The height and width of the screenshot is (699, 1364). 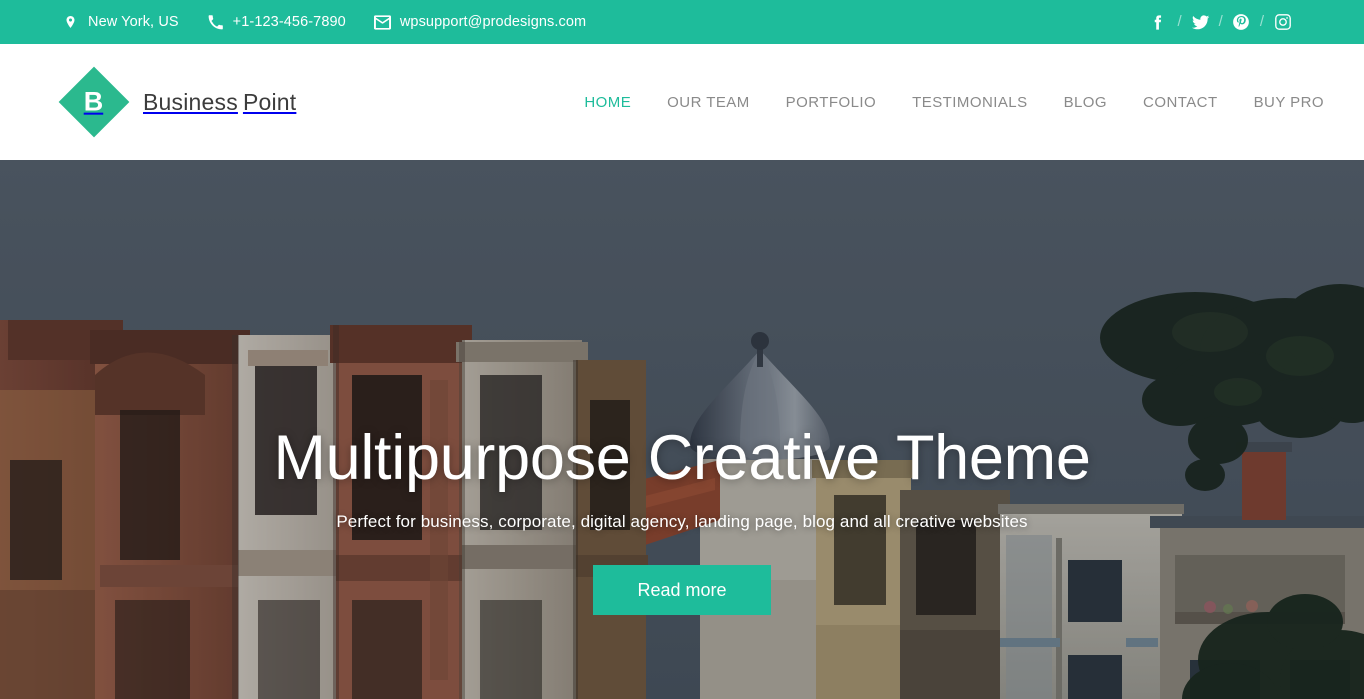 I want to click on facebook-icon, so click(x=1158, y=22).